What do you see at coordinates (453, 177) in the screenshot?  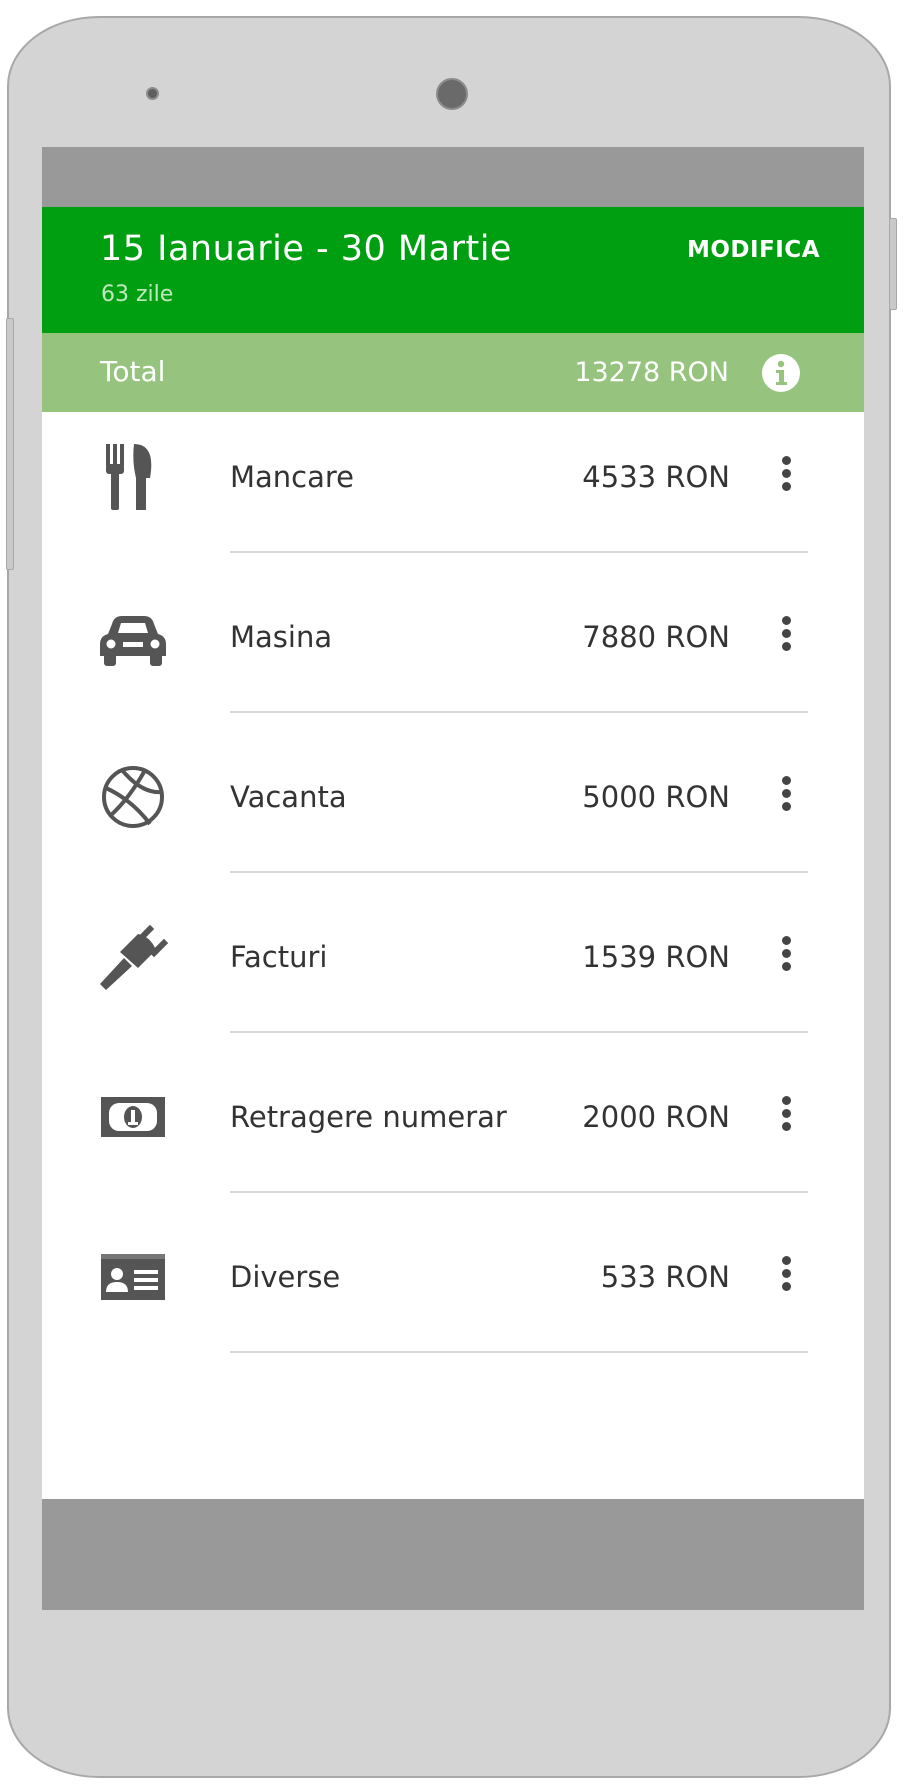 I see `status-bar` at bounding box center [453, 177].